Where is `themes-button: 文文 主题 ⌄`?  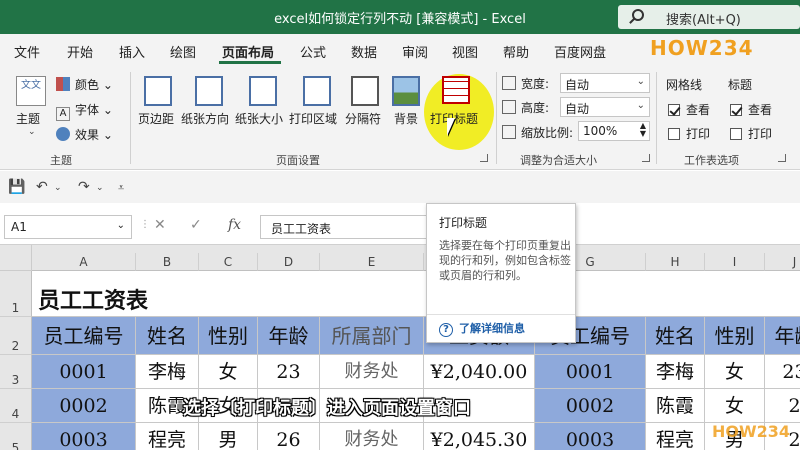 themes-button: 文文 主题 ⌄ is located at coordinates (30, 110).